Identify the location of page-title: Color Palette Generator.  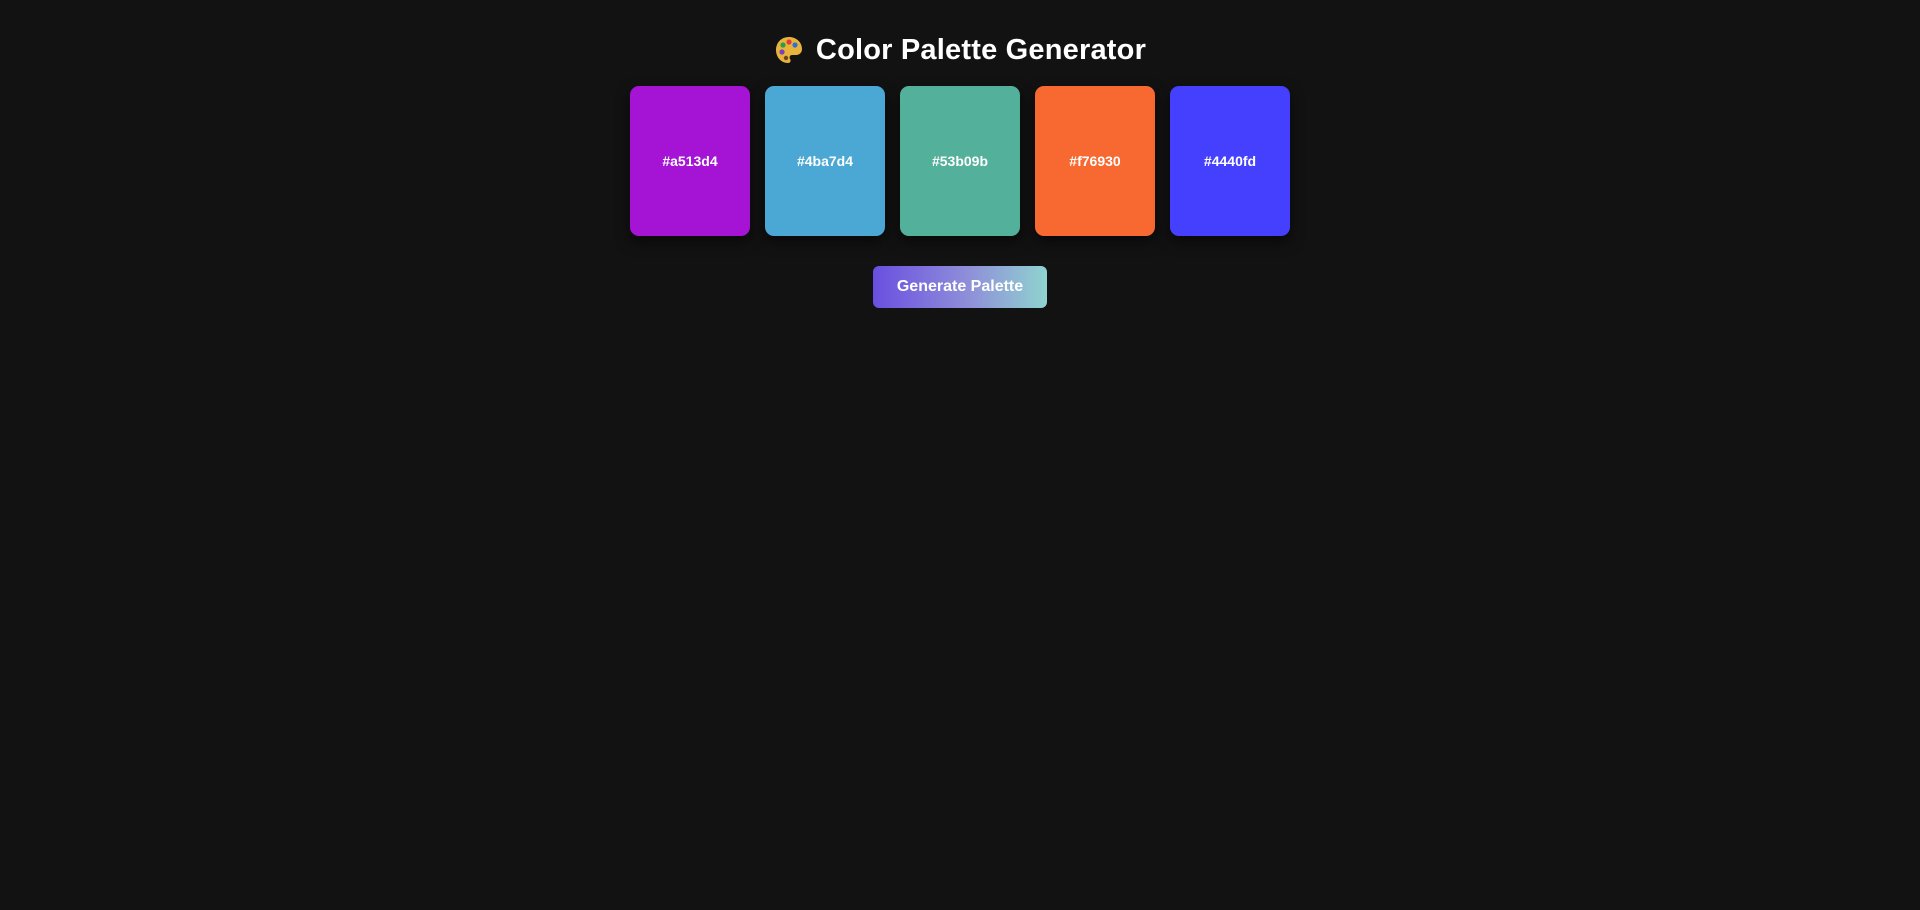
(960, 50).